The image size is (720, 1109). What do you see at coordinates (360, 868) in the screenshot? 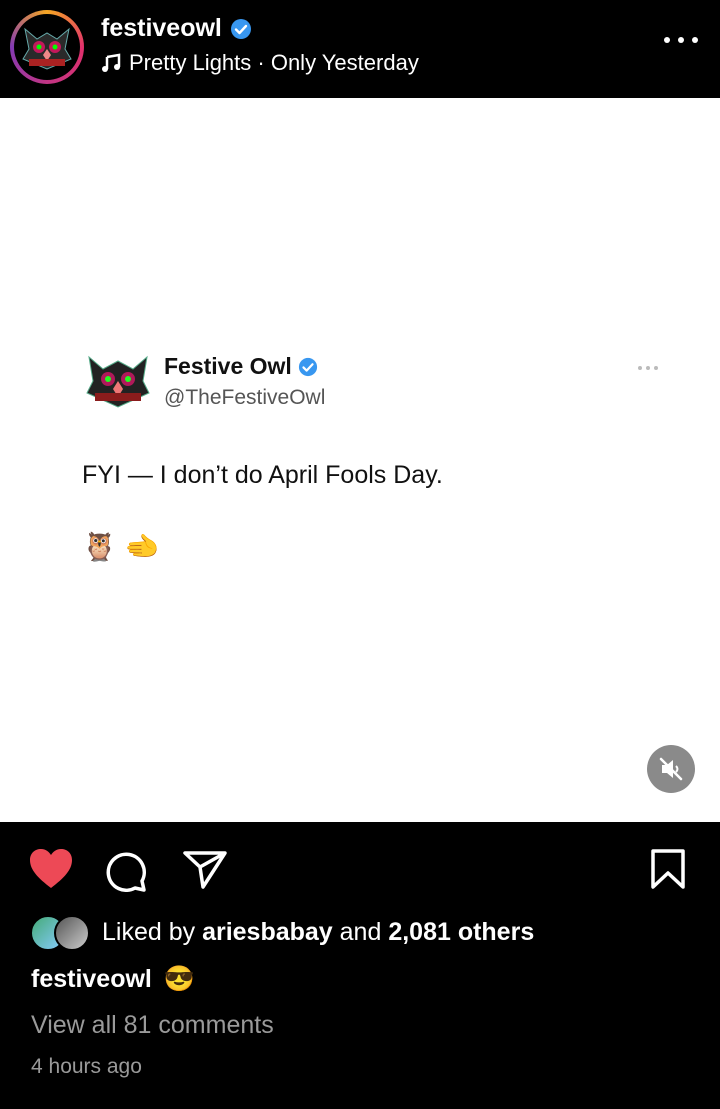
I see `action-bar` at bounding box center [360, 868].